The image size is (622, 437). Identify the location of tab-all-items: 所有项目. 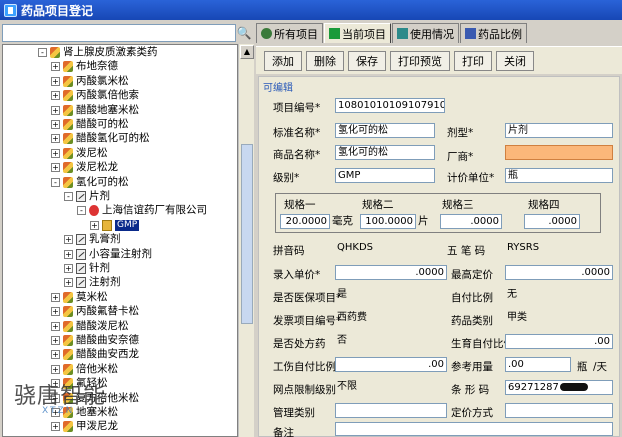
(289, 33).